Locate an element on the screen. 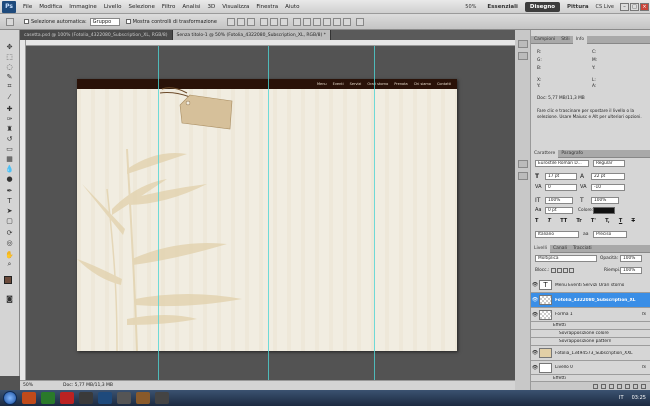 The image size is (650, 406). superscript-button: T' is located at coordinates (593, 222).